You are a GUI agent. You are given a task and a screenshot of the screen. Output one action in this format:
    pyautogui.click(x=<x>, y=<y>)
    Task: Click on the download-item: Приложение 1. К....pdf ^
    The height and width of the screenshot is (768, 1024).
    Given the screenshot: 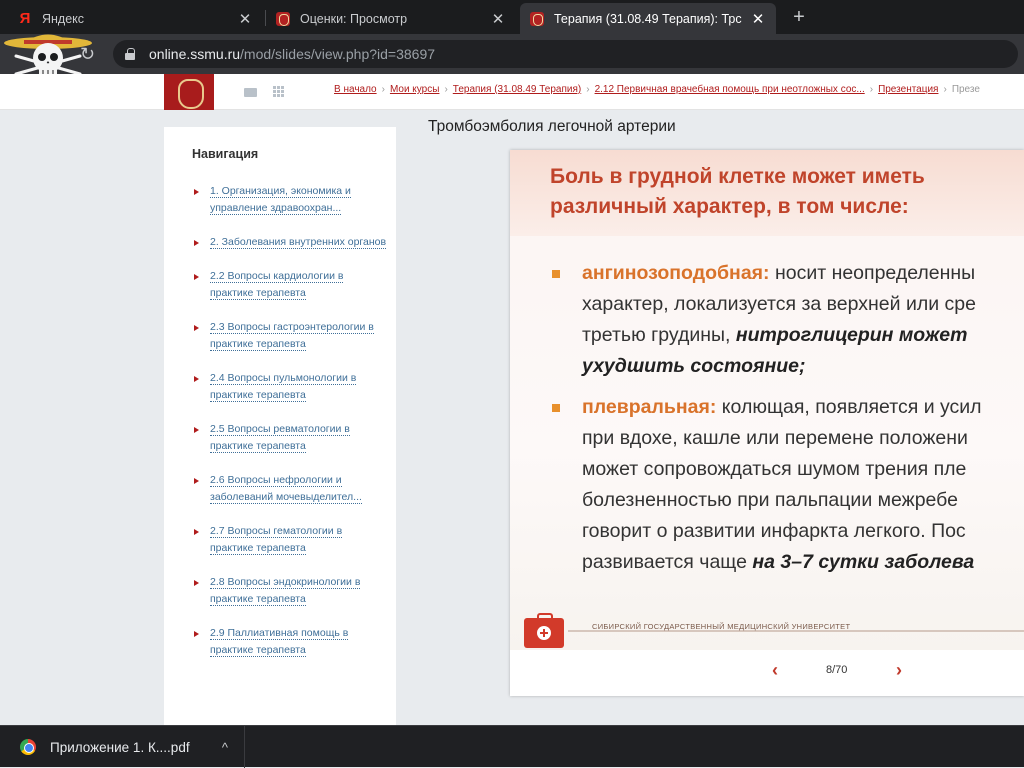 What is the action you would take?
    pyautogui.click(x=122, y=747)
    